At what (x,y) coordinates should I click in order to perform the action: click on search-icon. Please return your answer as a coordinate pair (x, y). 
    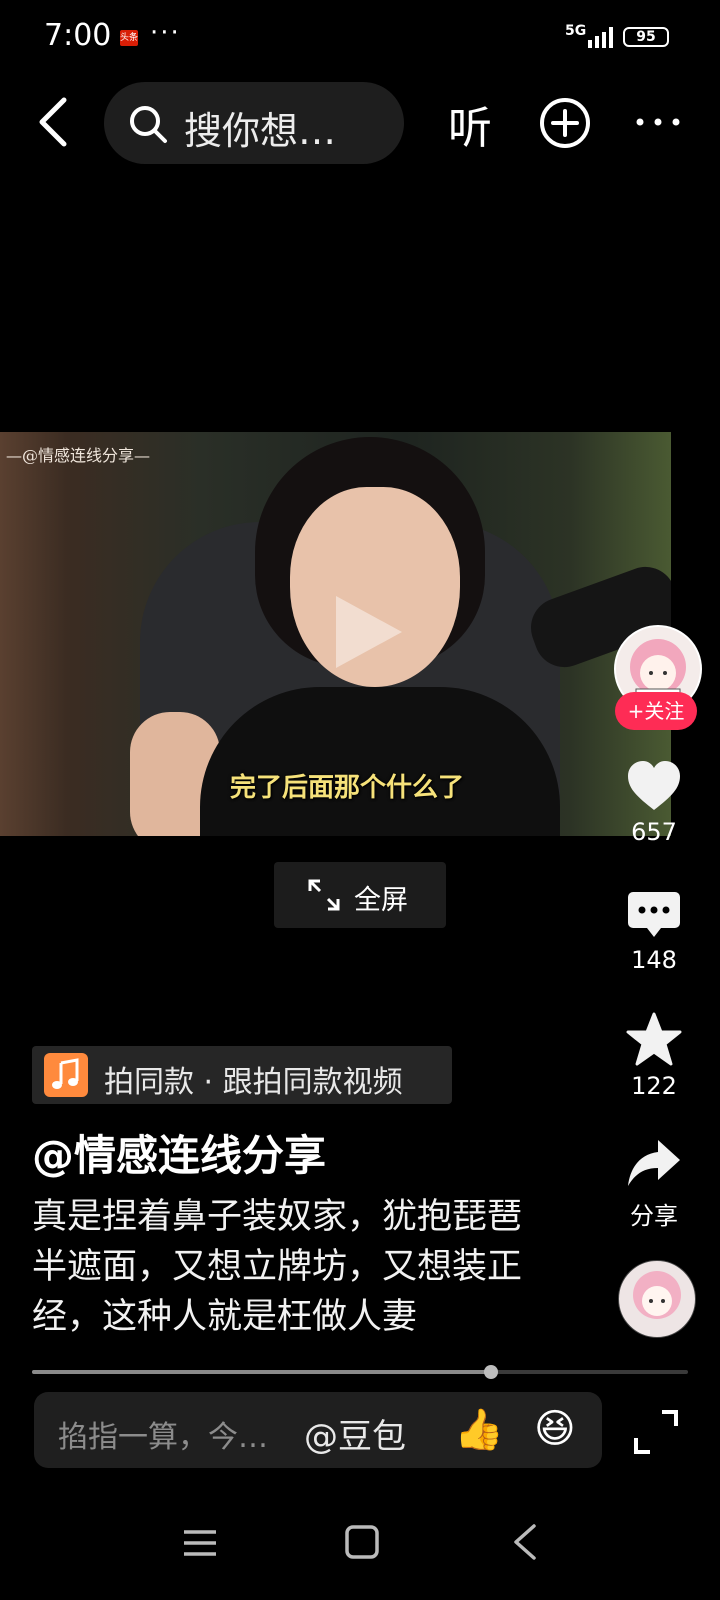
    Looking at the image, I should click on (148, 124).